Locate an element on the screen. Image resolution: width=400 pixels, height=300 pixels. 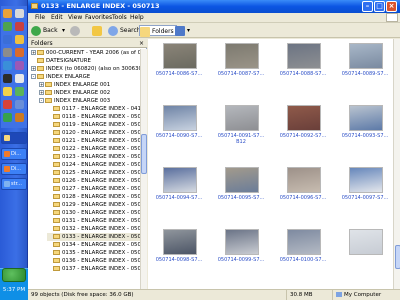
close-pane-button: × is located at coordinates (141, 43).